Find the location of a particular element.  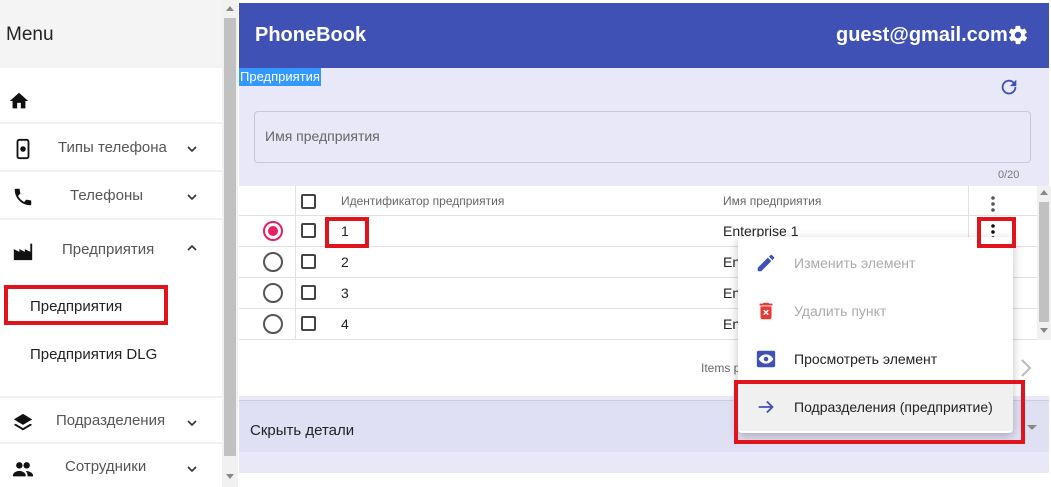

menu-item-label: Удалить пункт is located at coordinates (840, 311).